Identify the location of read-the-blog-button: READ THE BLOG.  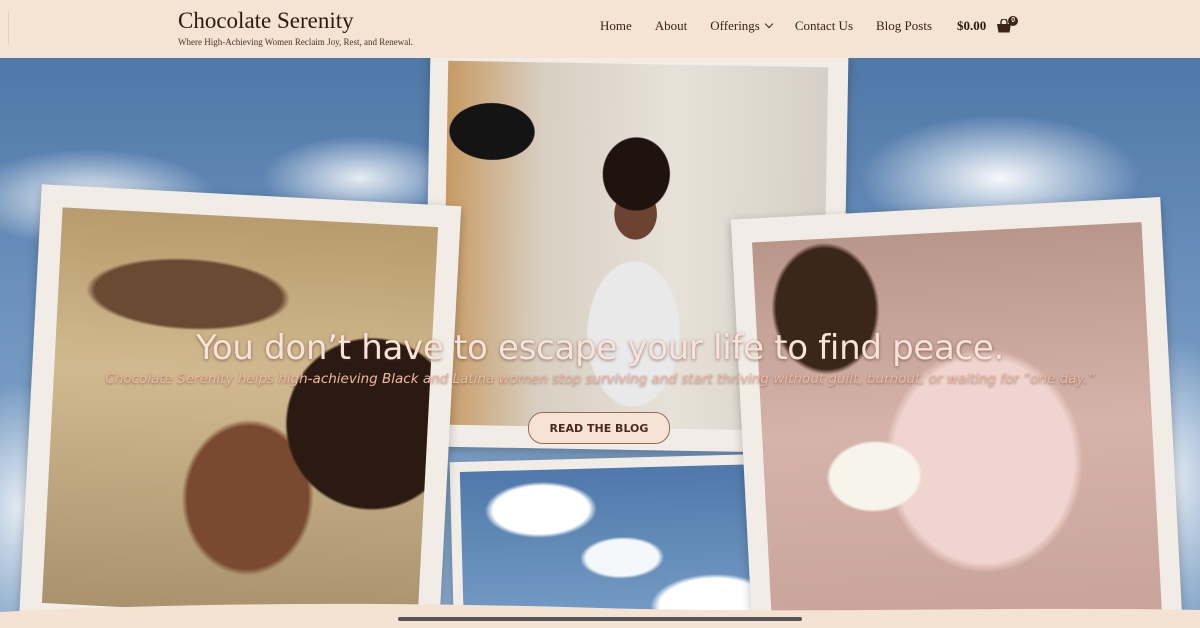
(599, 428).